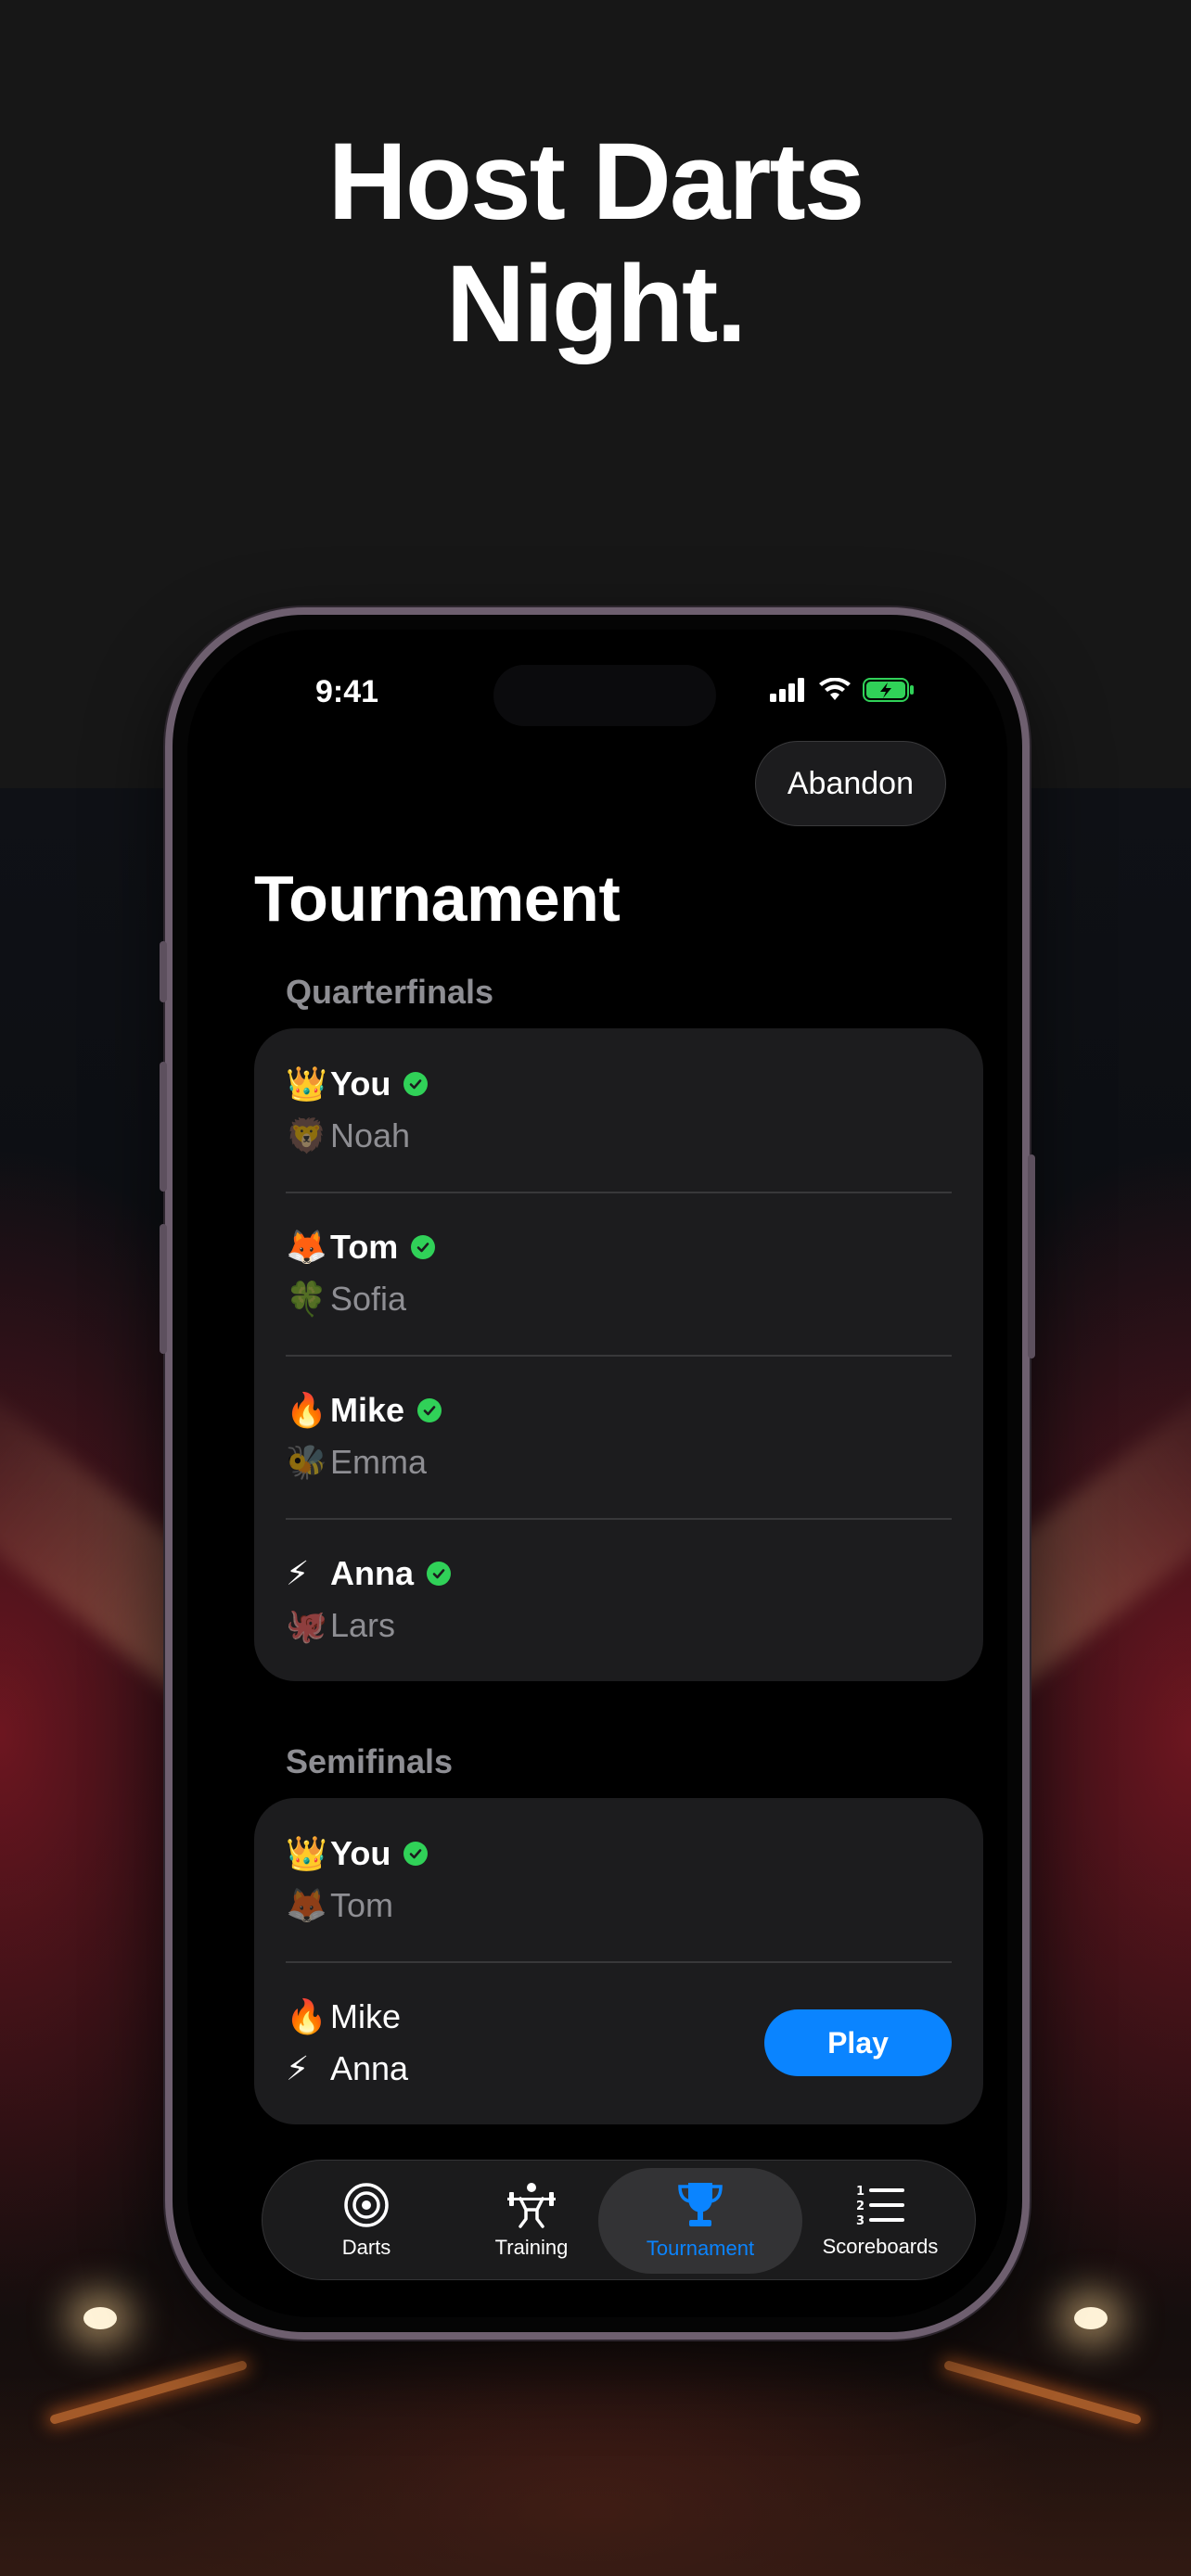 The height and width of the screenshot is (2576, 1191). What do you see at coordinates (390, 992) in the screenshot?
I see `quarterfinals-label: Quarterfinals` at bounding box center [390, 992].